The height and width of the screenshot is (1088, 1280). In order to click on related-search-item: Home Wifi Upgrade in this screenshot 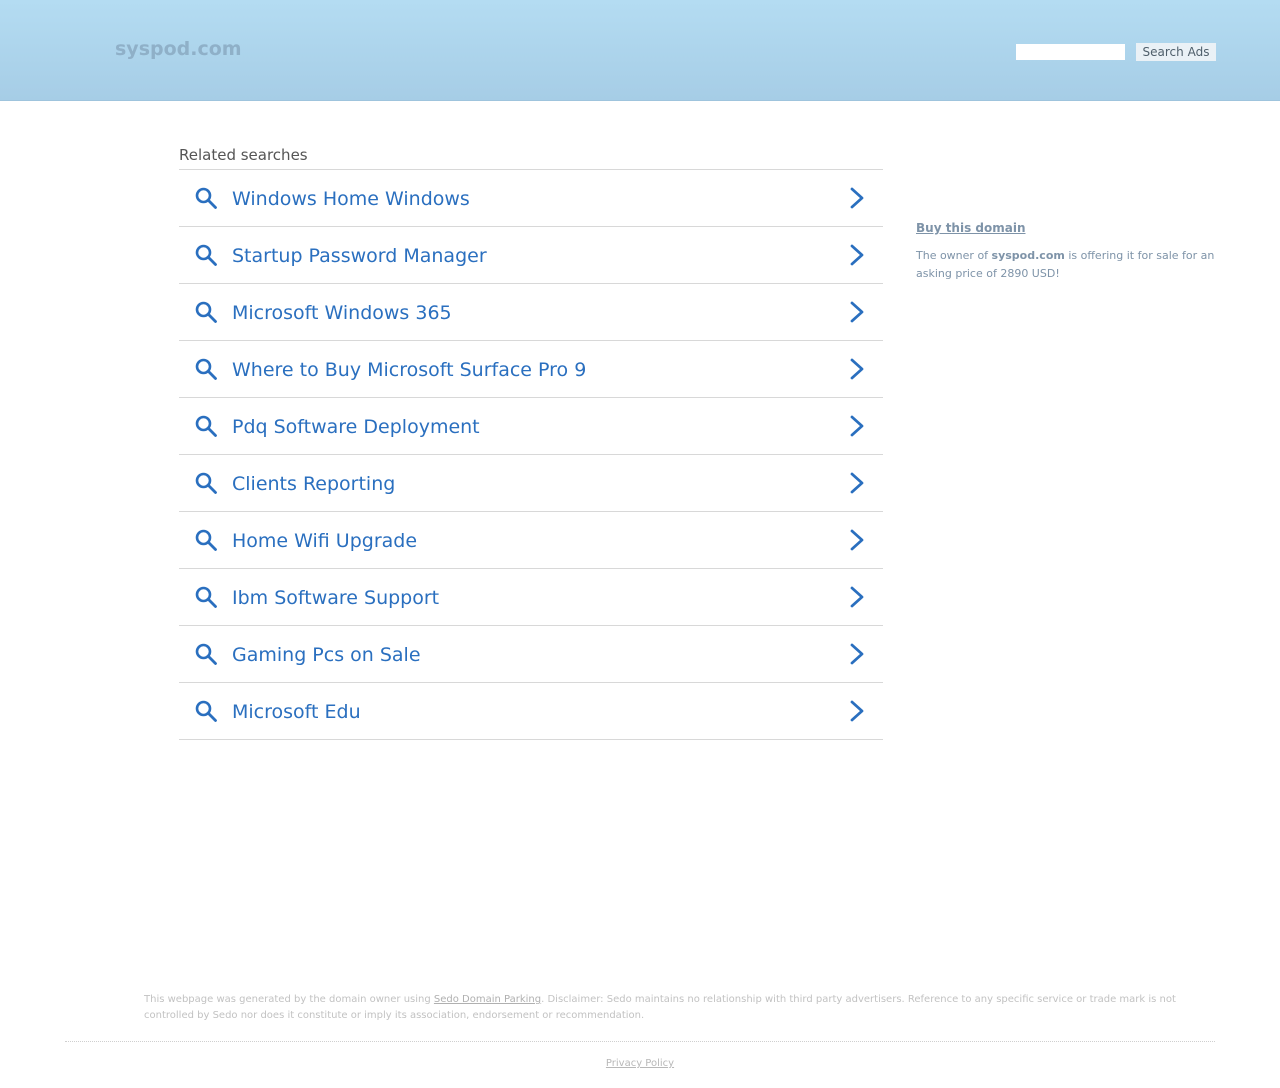, I will do `click(531, 540)`.